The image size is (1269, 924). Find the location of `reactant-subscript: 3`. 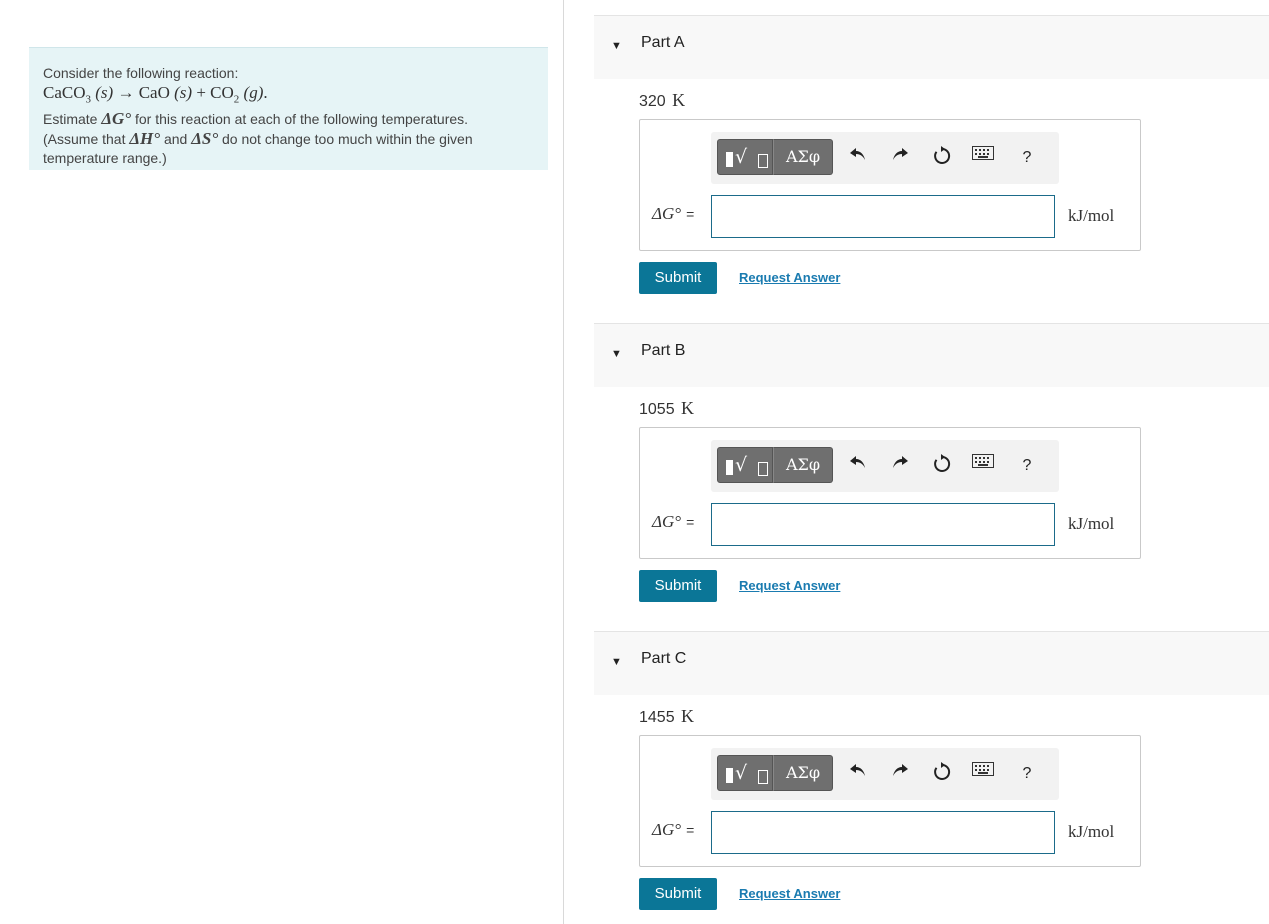

reactant-subscript: 3 is located at coordinates (88, 99).